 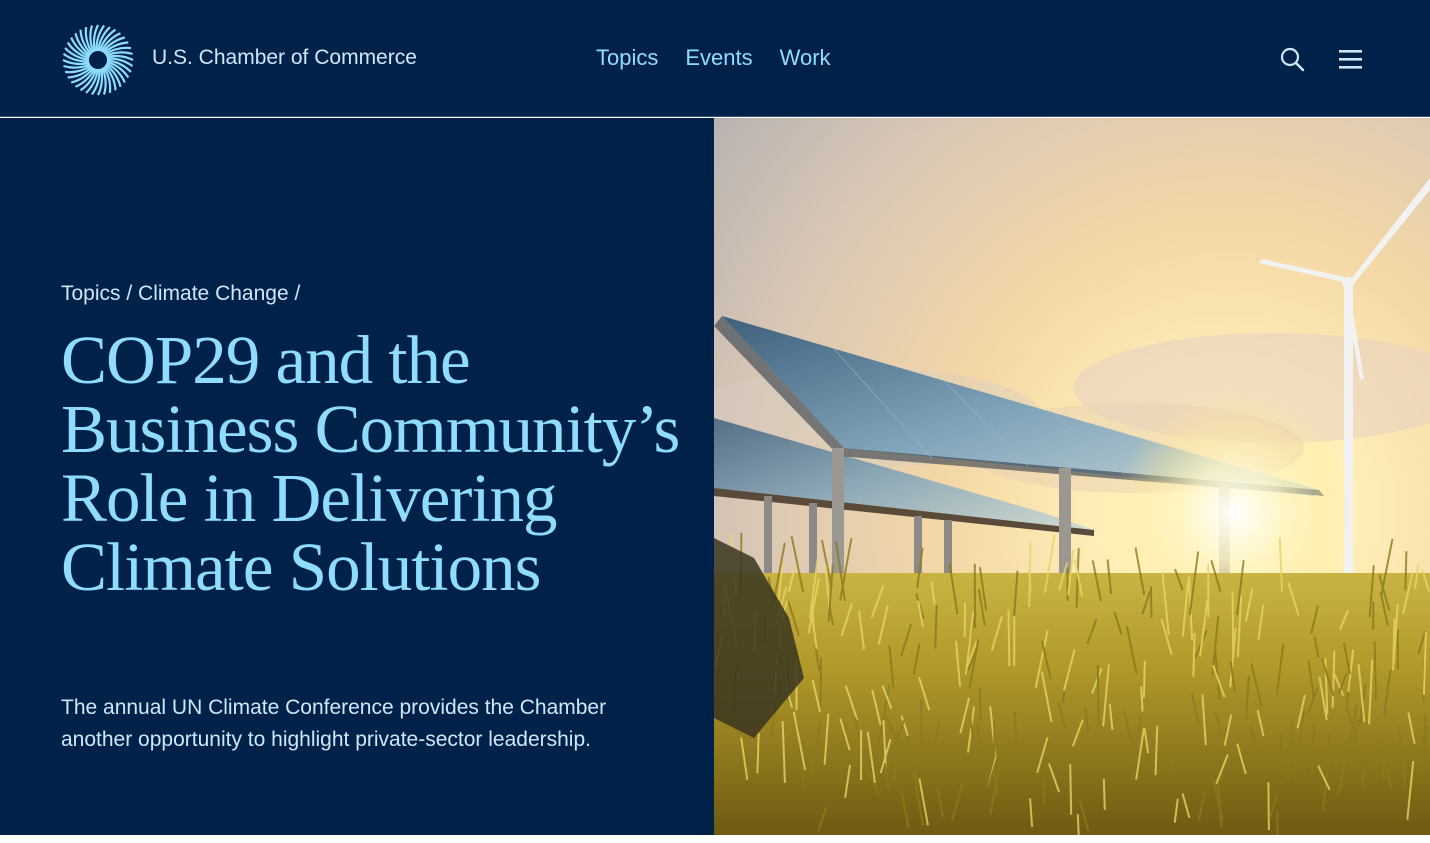 I want to click on breadcrumb: Topics / Climate Change /, so click(x=180, y=294).